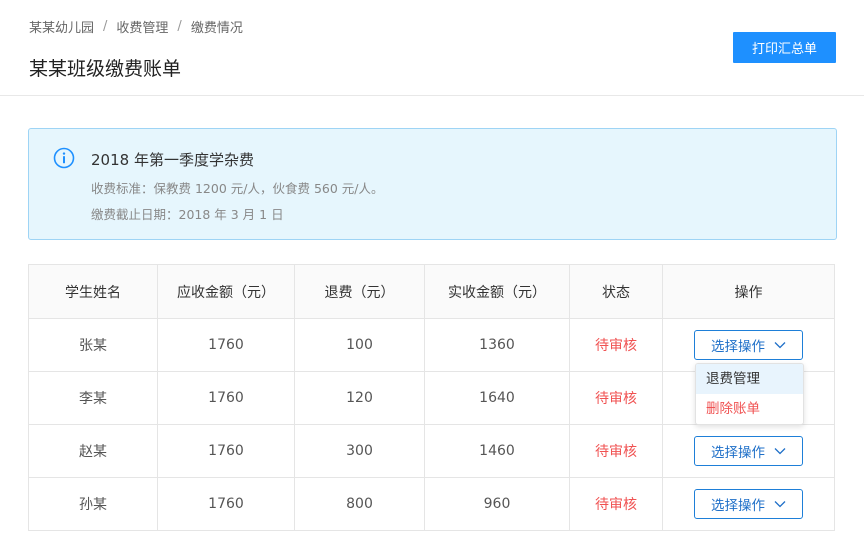 Image resolution: width=864 pixels, height=557 pixels. What do you see at coordinates (93, 398) in the screenshot?
I see `cell-student-name: 李某` at bounding box center [93, 398].